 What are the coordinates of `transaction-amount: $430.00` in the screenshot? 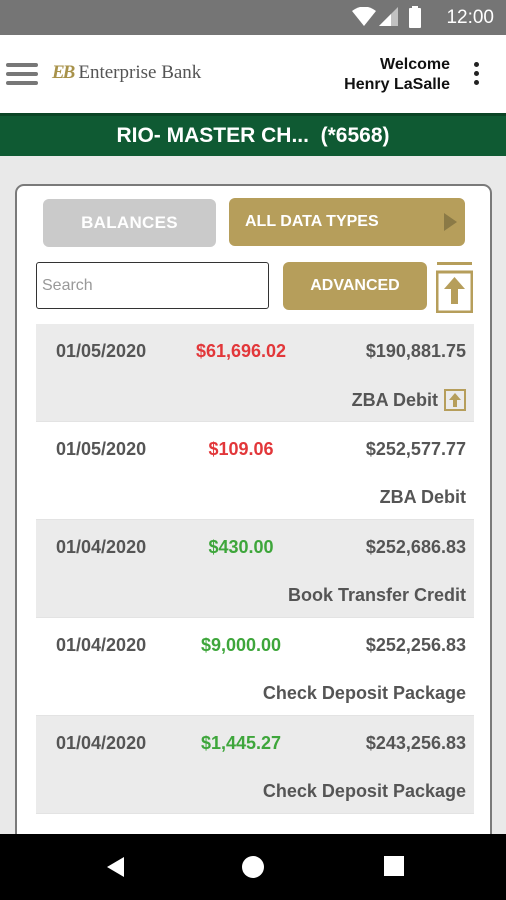 It's located at (241, 547).